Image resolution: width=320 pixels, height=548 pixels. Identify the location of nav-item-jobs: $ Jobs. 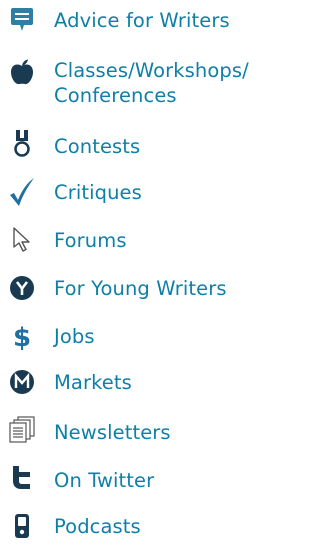
(141, 336).